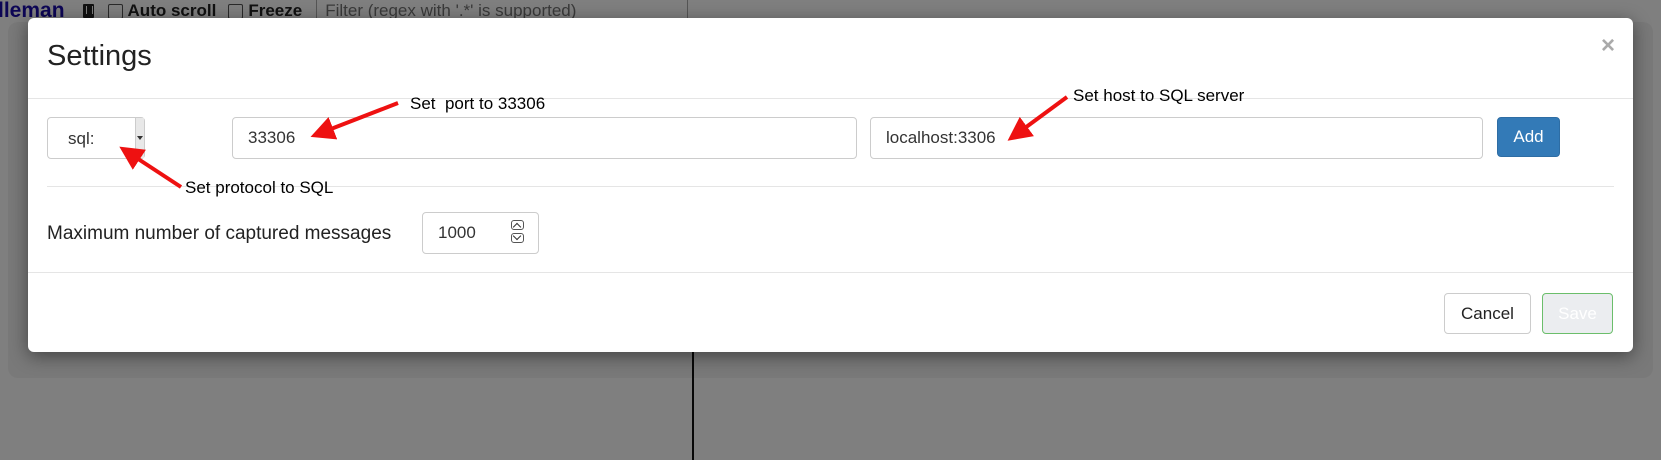 This screenshot has width=1661, height=460. What do you see at coordinates (1528, 137) in the screenshot?
I see `add-button: Add` at bounding box center [1528, 137].